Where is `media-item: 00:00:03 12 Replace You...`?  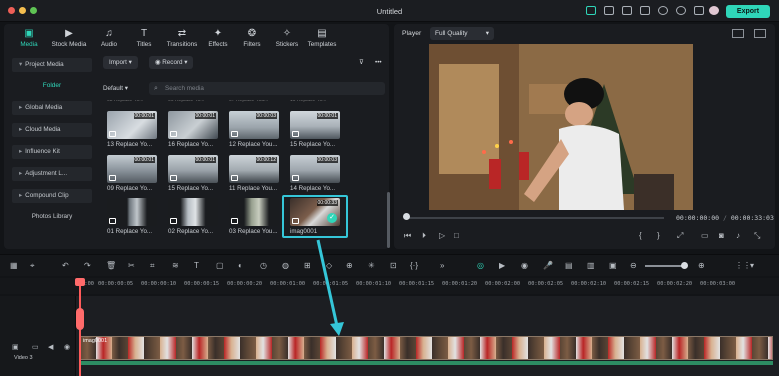 media-item: 00:00:03 12 Replace You... is located at coordinates (256, 129).